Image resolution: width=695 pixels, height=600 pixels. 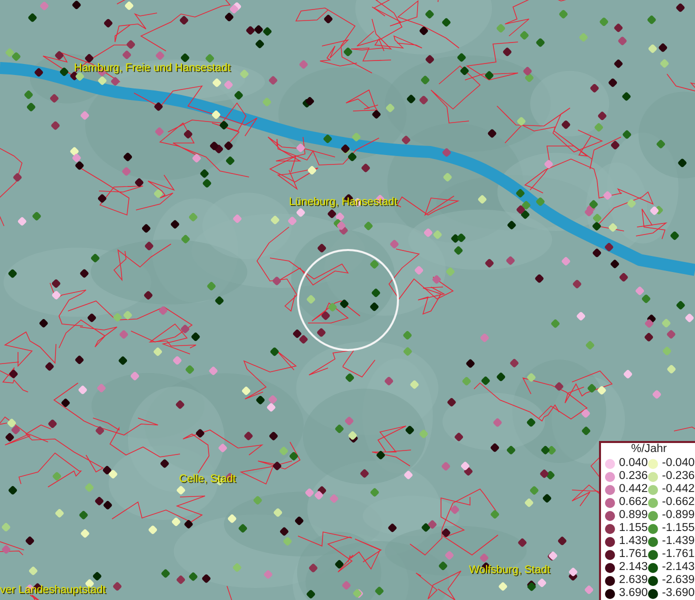 I want to click on legend-label: -2.639, so click(x=678, y=581).